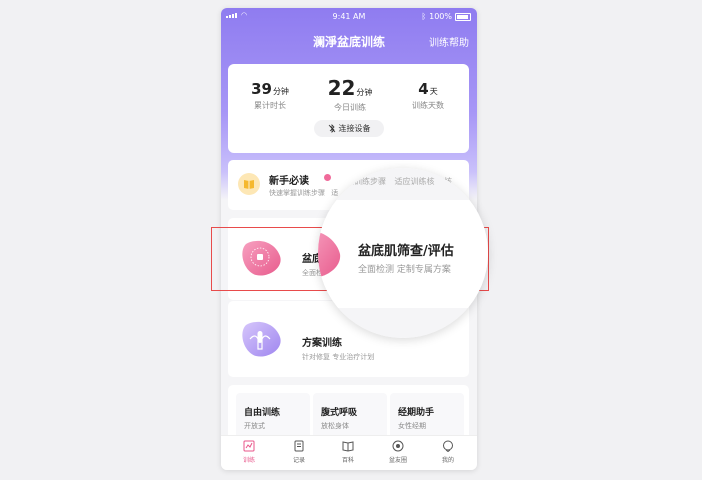  I want to click on zoom-magnifier: 握训练步骤 适应训练核 盆底肌筛查/评估 全面检测 定制专属方案, so click(403, 253).